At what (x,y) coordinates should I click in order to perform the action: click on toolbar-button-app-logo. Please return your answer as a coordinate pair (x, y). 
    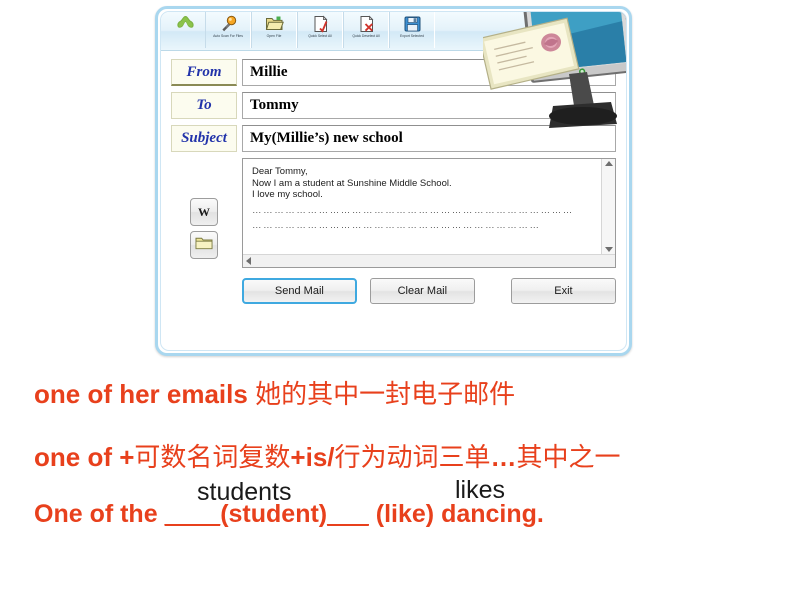
    Looking at the image, I should click on (185, 30).